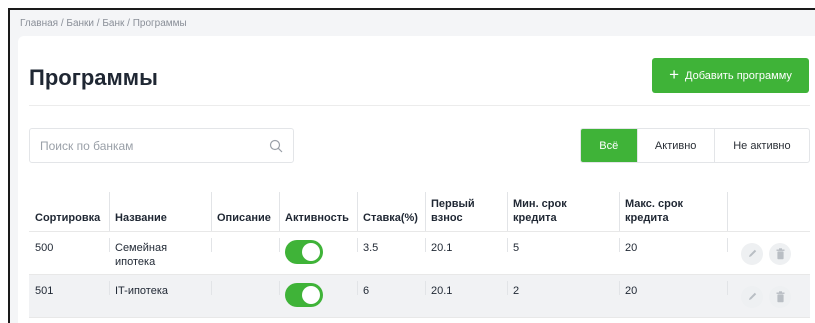 The width and height of the screenshot is (815, 323). I want to click on table-row: 500 Семейная ипотека 3.5 20.1 5 20, so click(419, 253).